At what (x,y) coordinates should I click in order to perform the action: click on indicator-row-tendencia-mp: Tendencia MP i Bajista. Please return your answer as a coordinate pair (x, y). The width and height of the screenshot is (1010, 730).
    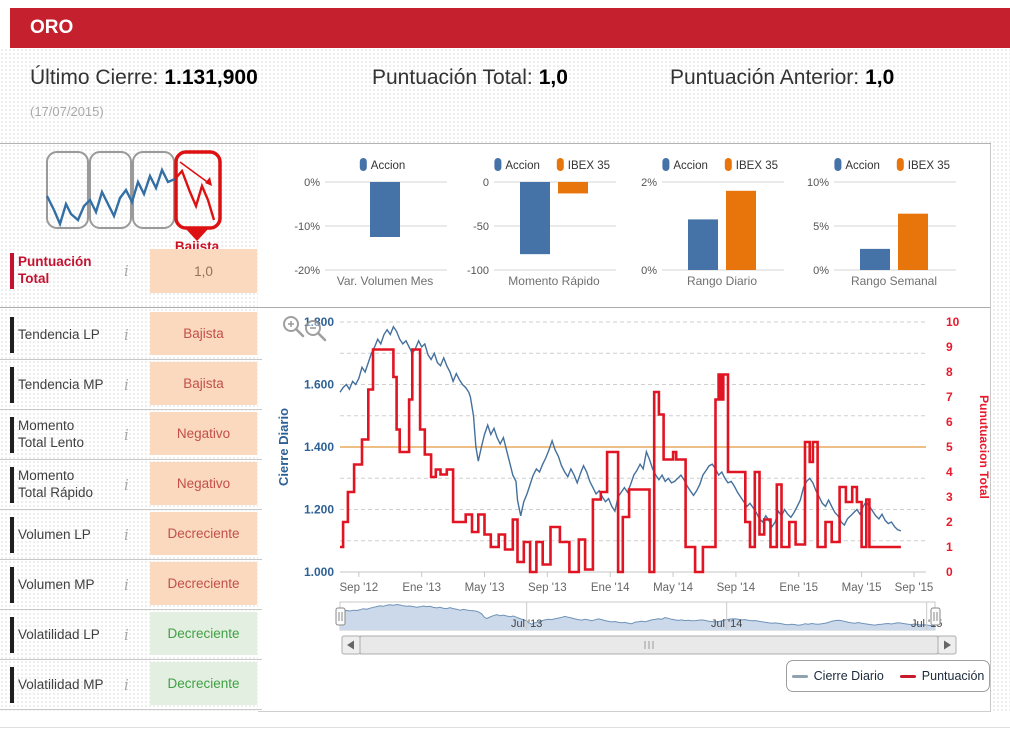
    Looking at the image, I should click on (131, 385).